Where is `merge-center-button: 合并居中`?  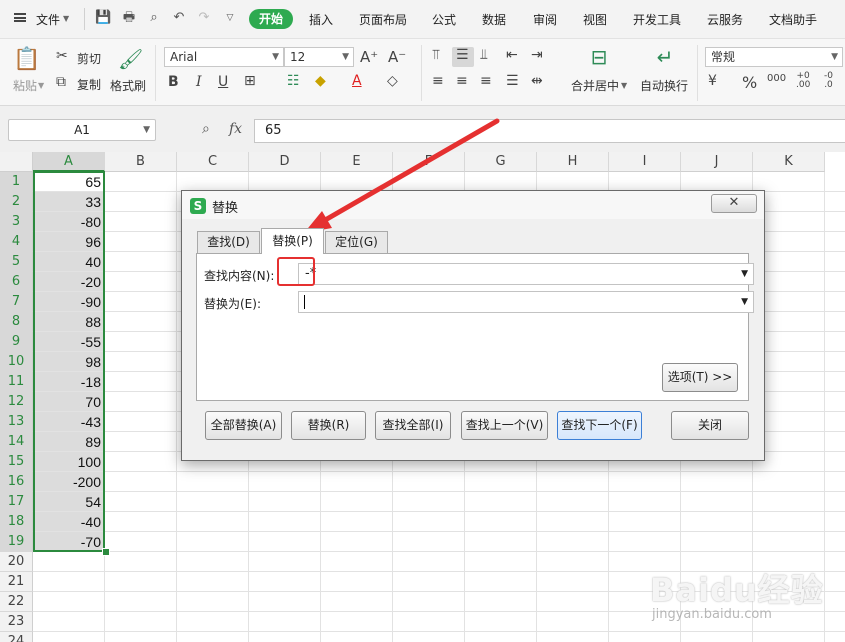
merge-center-button: 合并居中 is located at coordinates (595, 85).